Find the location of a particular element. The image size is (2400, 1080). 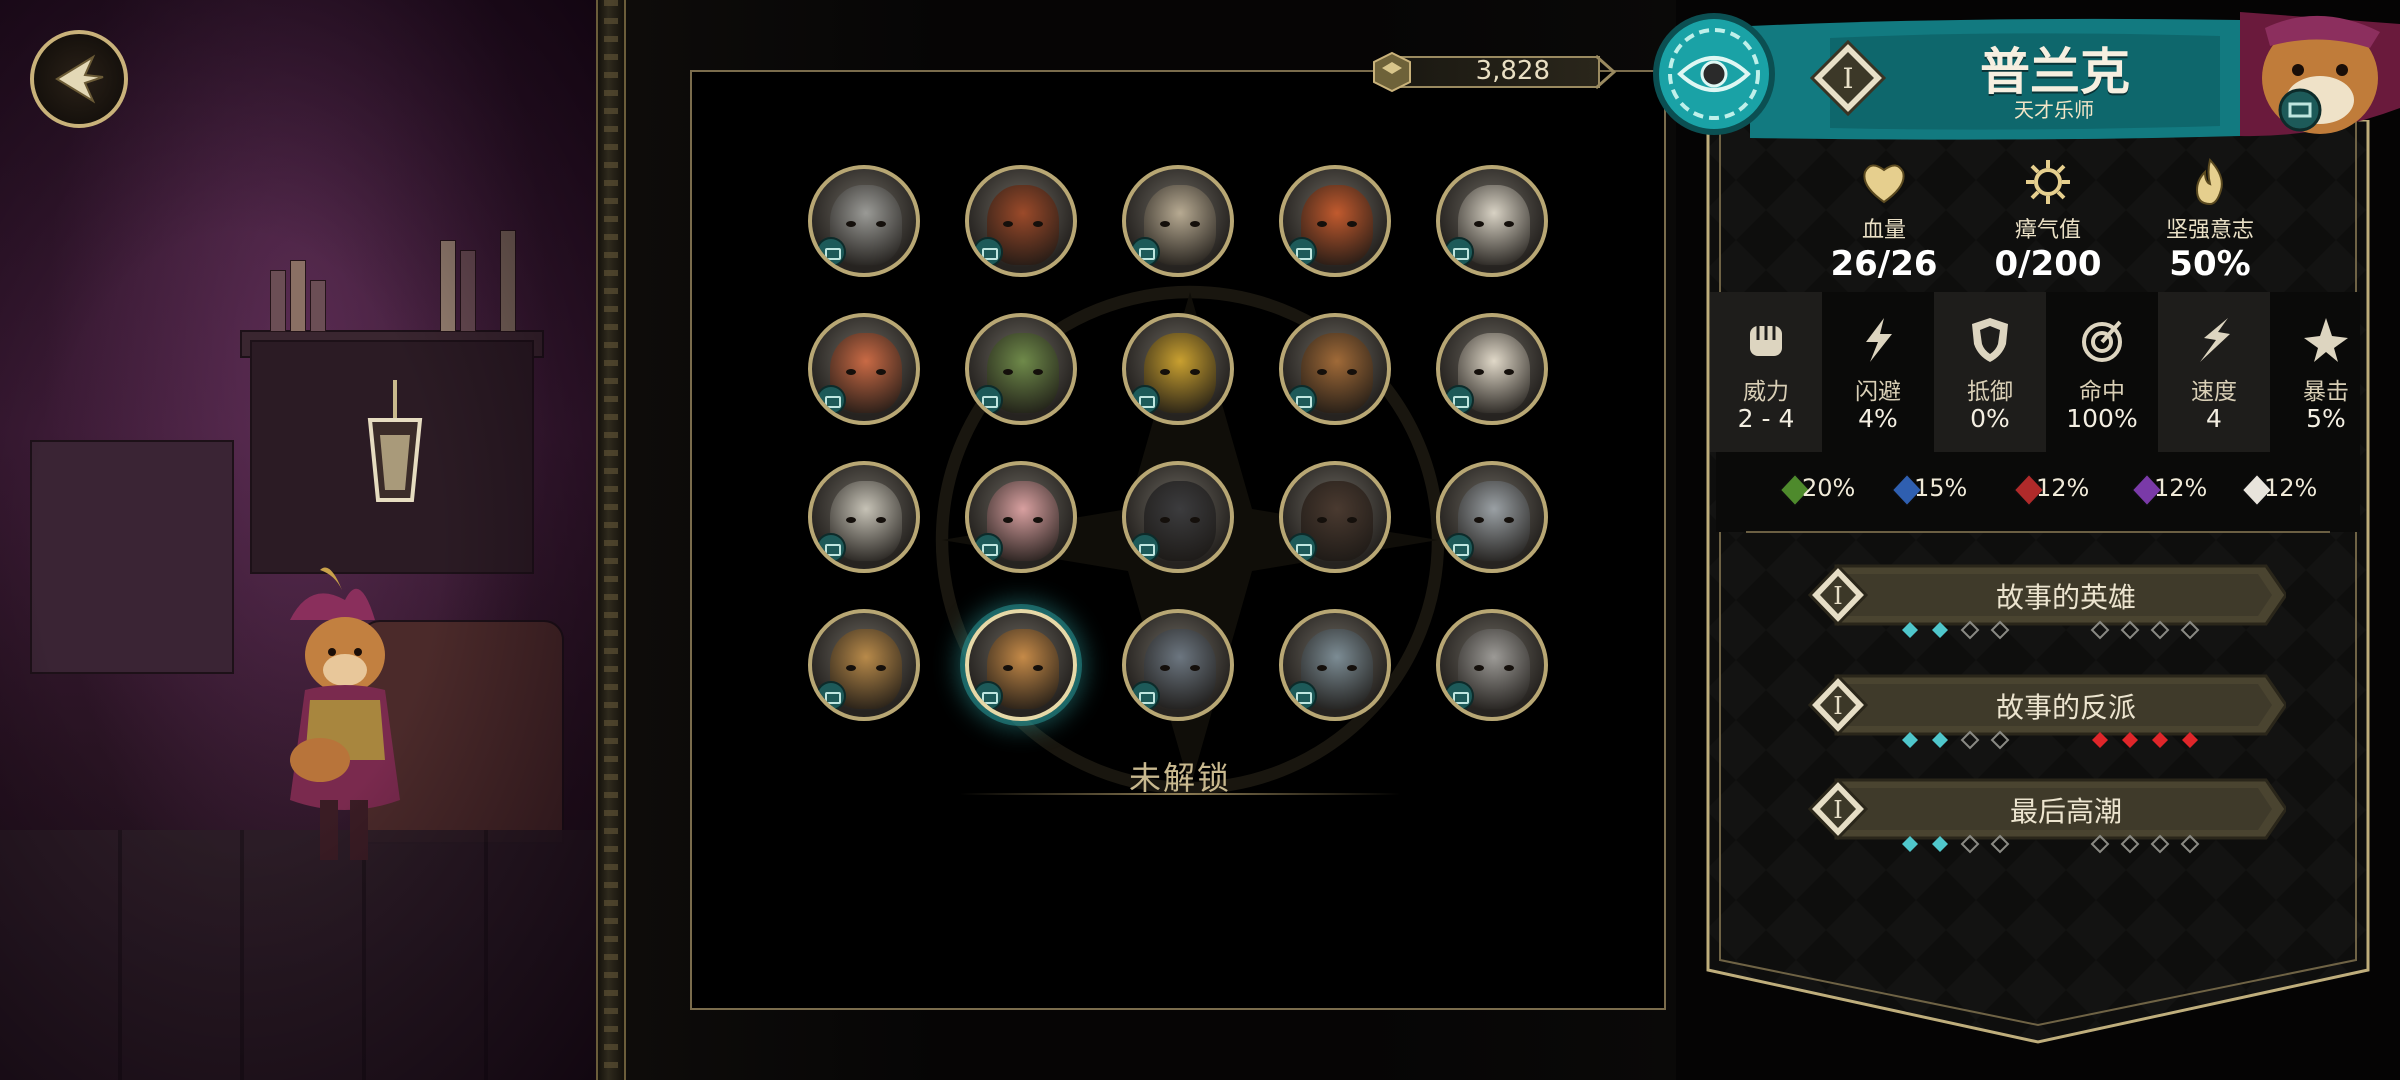

vital-value: 26/26 is located at coordinates (1884, 264).